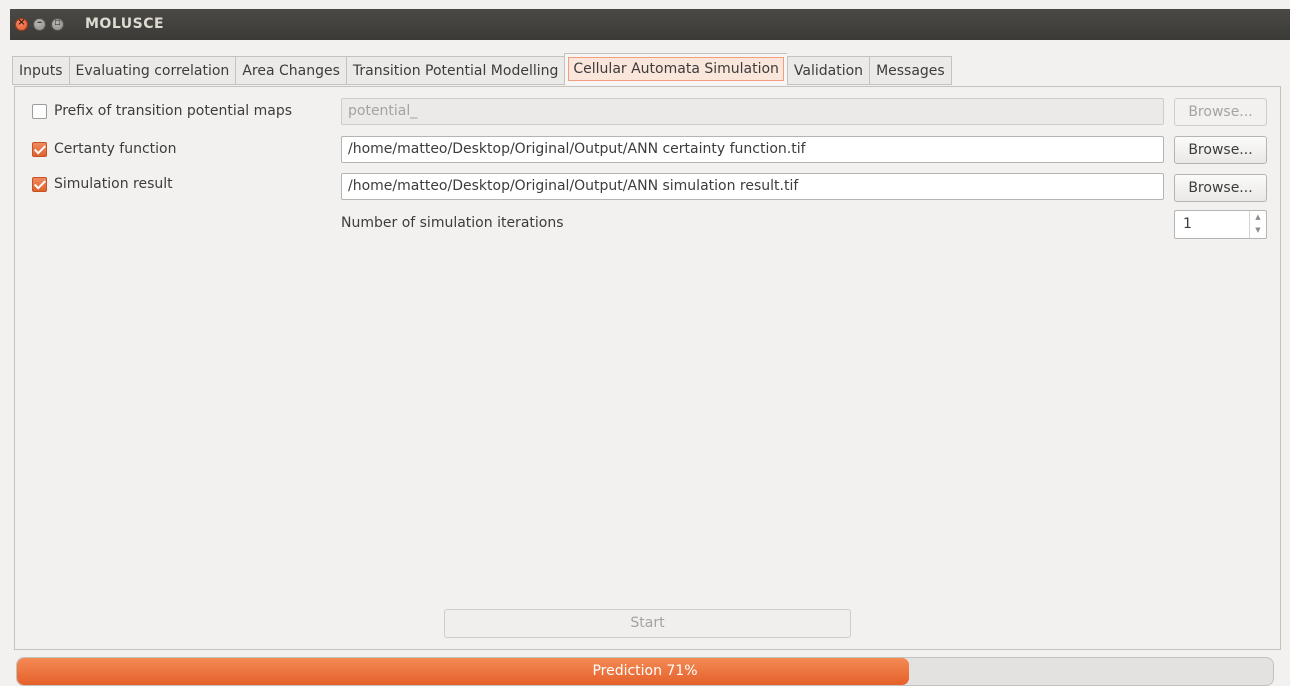  I want to click on prefix-checkbox-row: Prefix of transition potential maps, so click(162, 111).